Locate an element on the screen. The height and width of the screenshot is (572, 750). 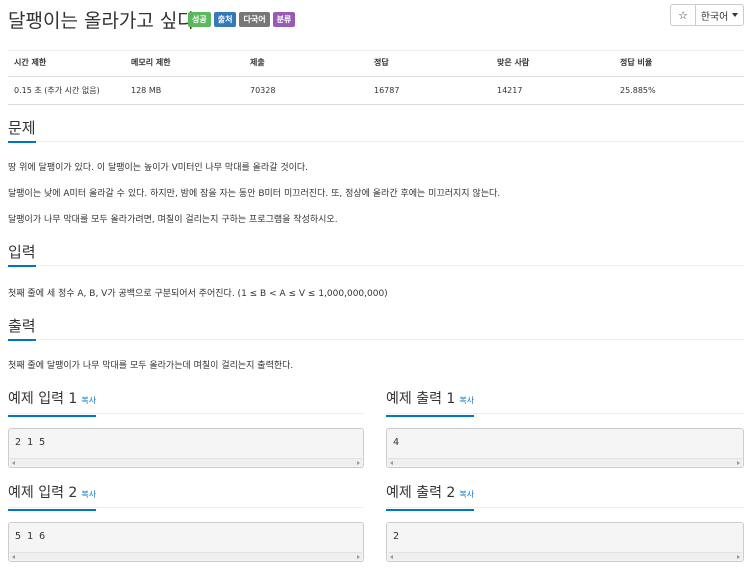
header-button-group: ☆ 한국어 is located at coordinates (707, 15).